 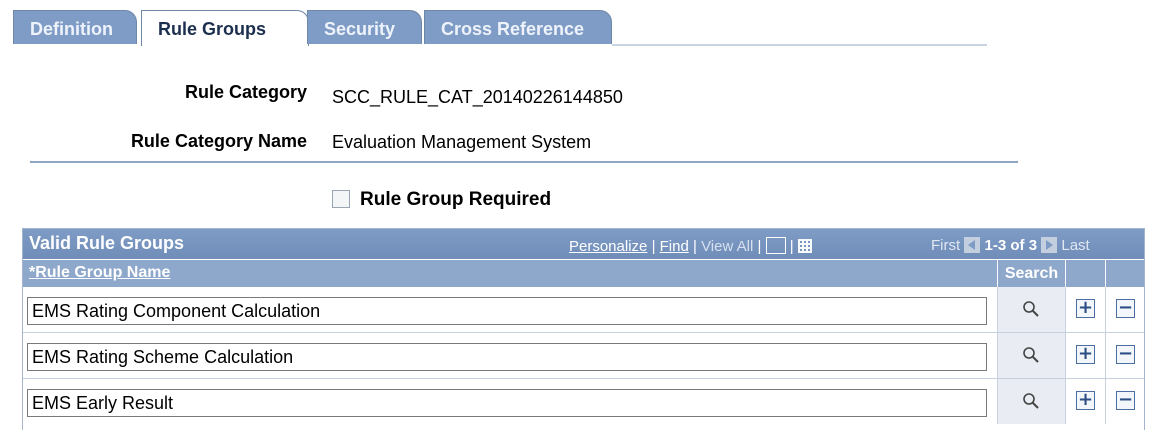 I want to click on rule-group-required-label: Rule Group Required, so click(x=456, y=199).